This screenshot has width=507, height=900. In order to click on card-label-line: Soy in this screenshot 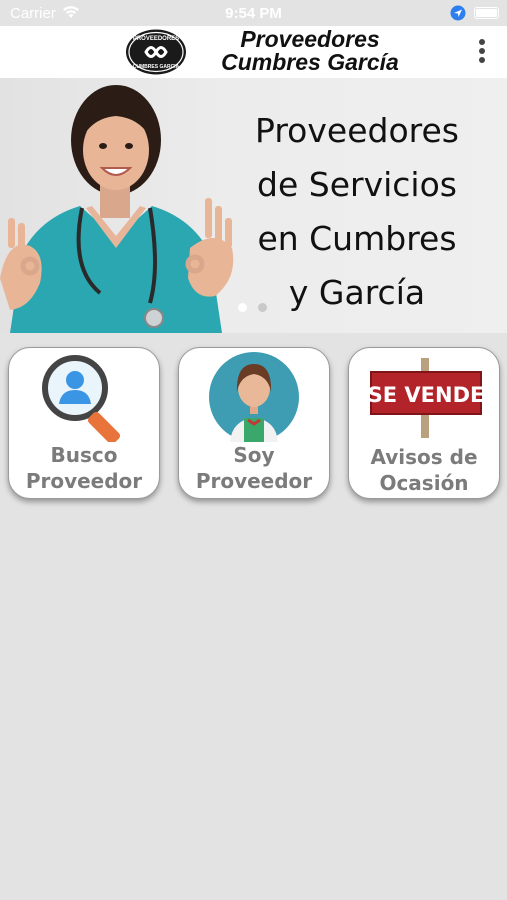, I will do `click(254, 455)`.